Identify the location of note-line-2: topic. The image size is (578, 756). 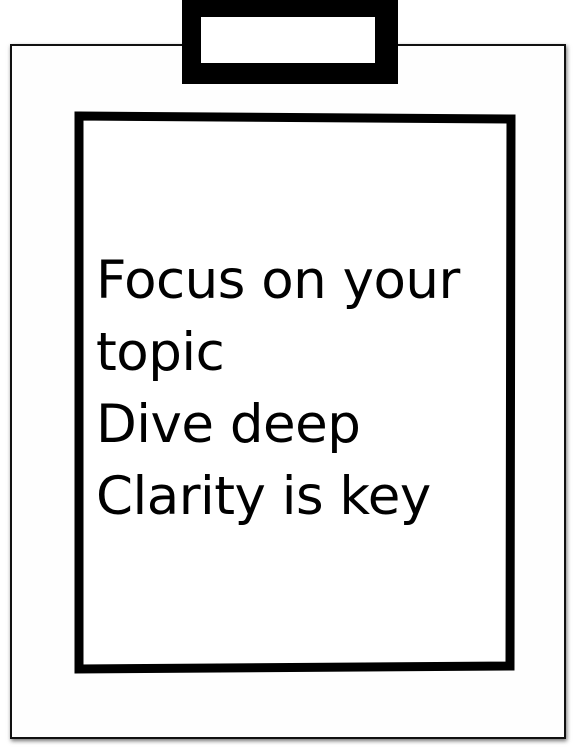
(160, 352).